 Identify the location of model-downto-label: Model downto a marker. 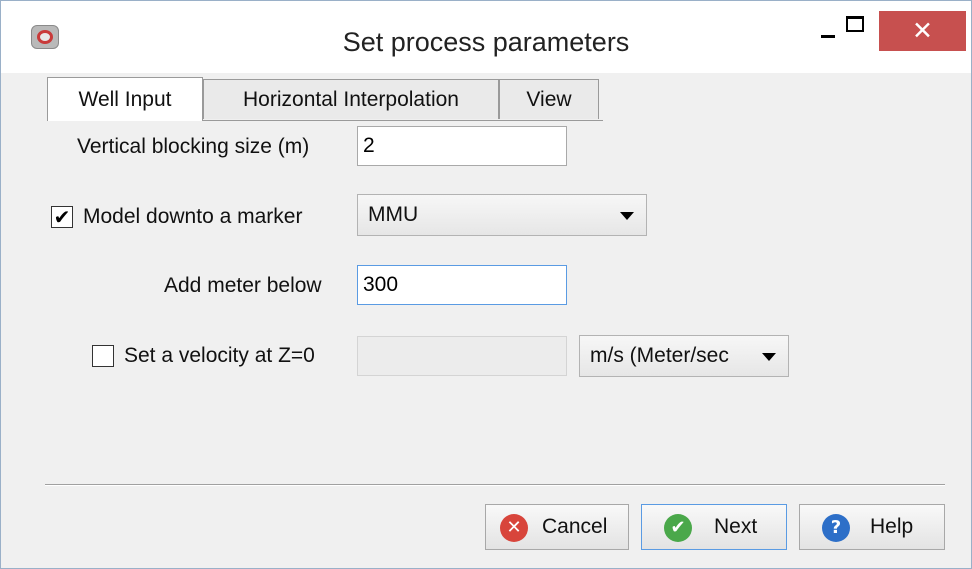
(193, 216).